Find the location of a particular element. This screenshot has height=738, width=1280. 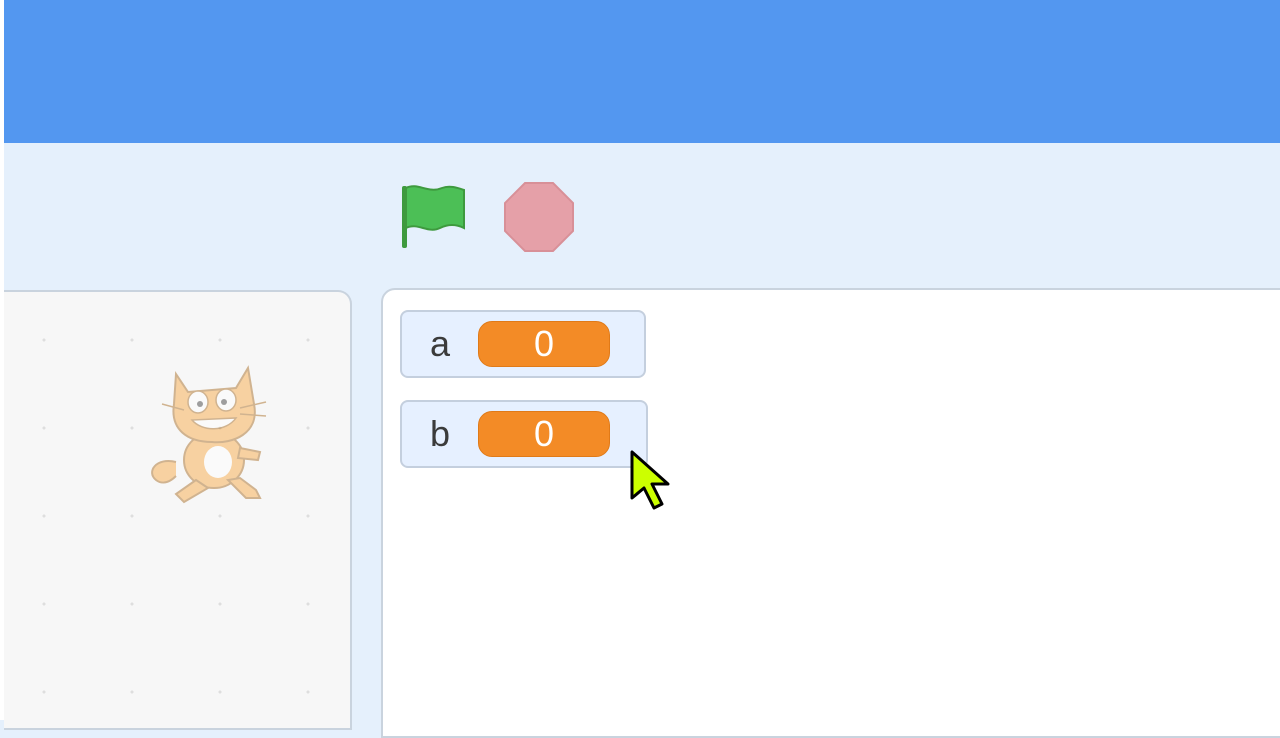

green-flag-icon is located at coordinates (434, 216).